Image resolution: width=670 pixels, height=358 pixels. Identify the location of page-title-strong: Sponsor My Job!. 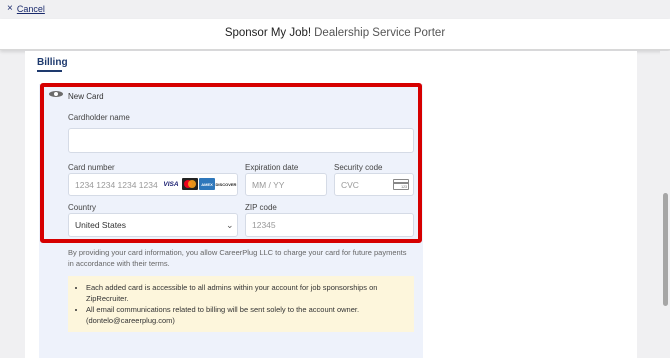
(268, 33).